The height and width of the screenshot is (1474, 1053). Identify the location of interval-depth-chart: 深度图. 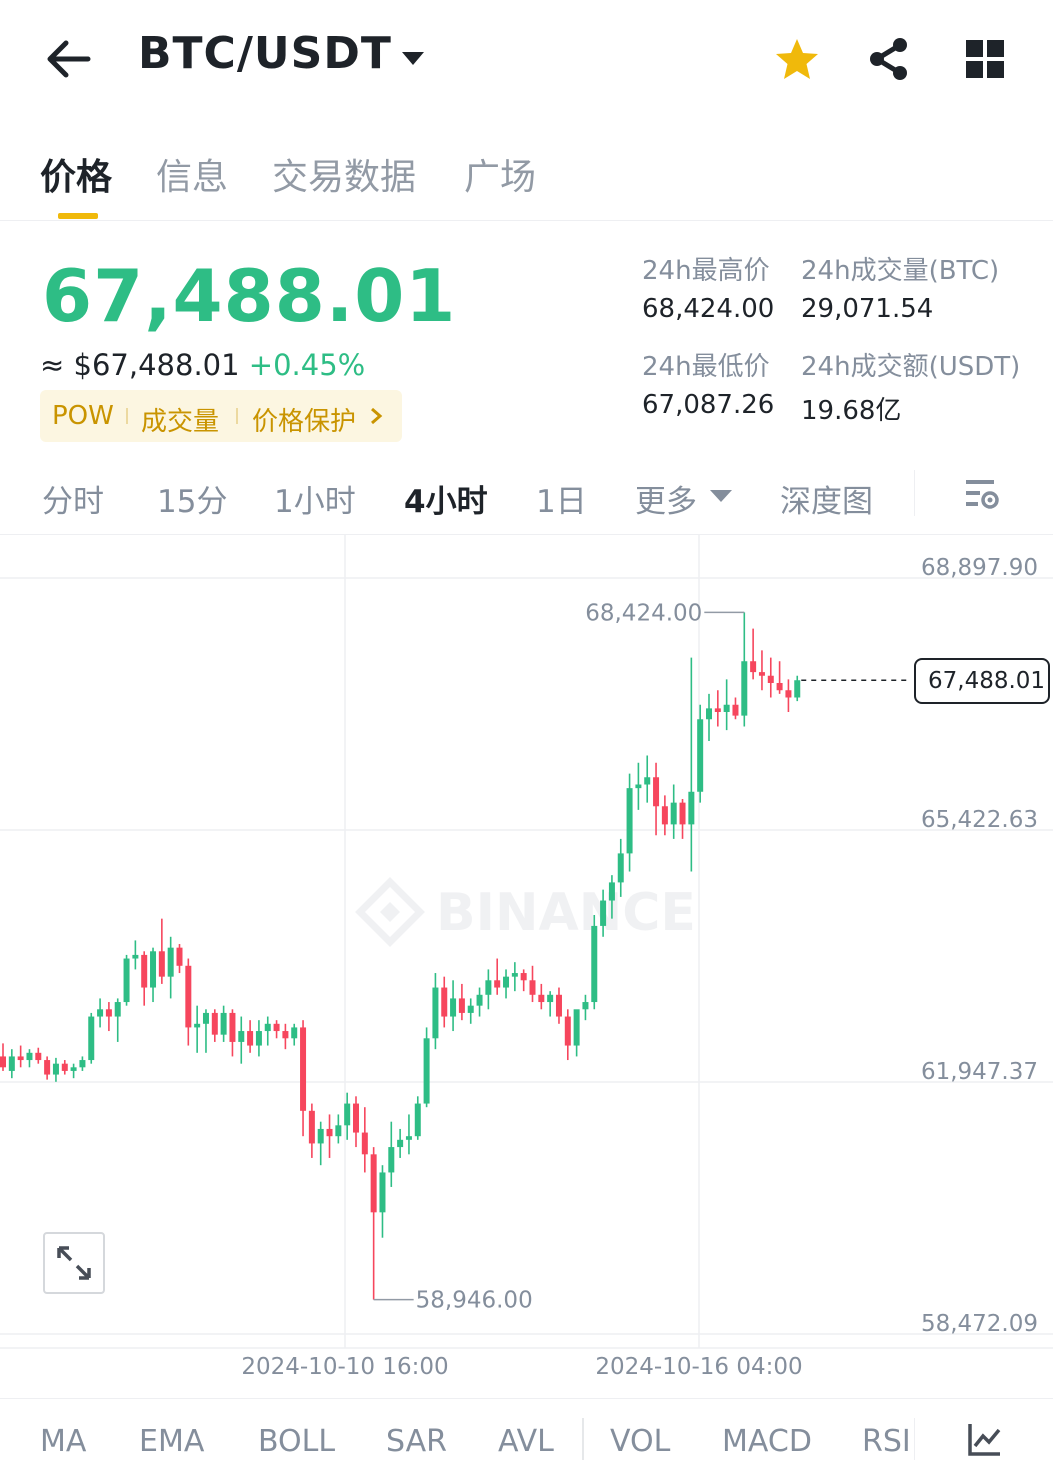
(826, 498).